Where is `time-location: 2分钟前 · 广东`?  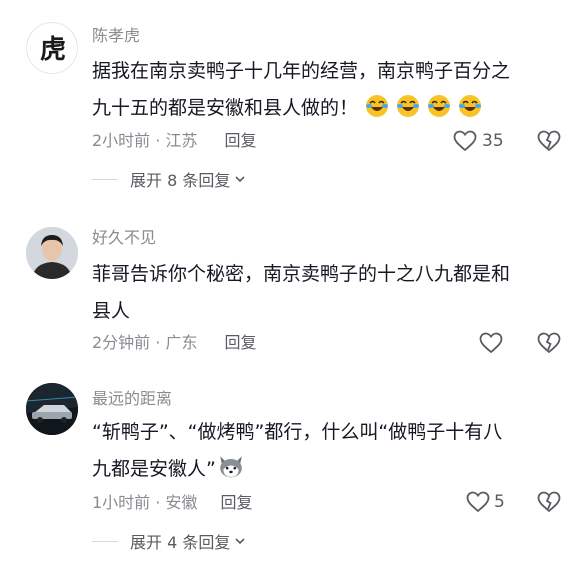 time-location: 2分钟前 · 广东 is located at coordinates (145, 342).